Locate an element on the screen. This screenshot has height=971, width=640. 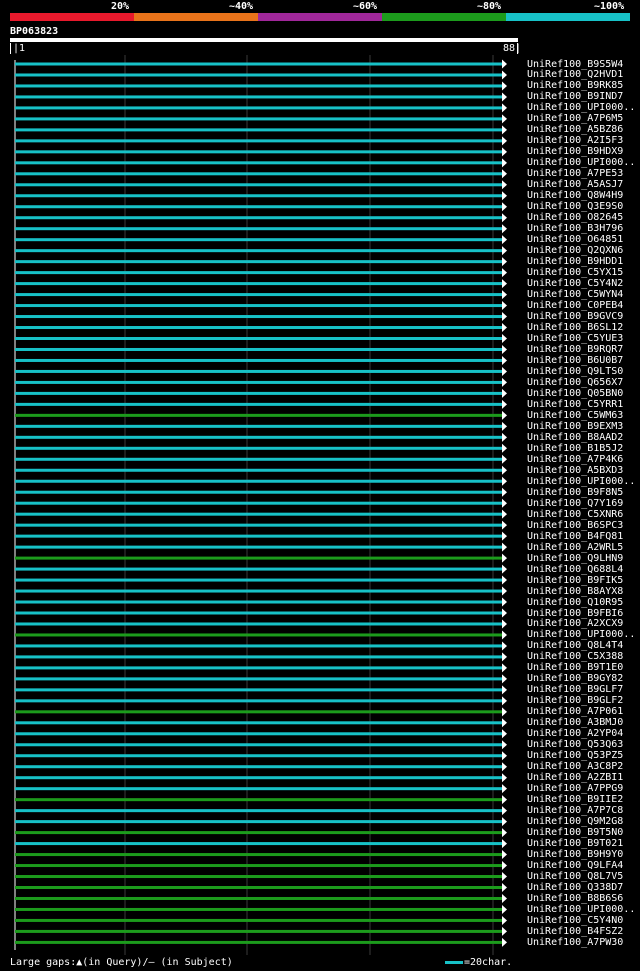
hit-label: UniRef100_A2I5F3 is located at coordinates (575, 140).